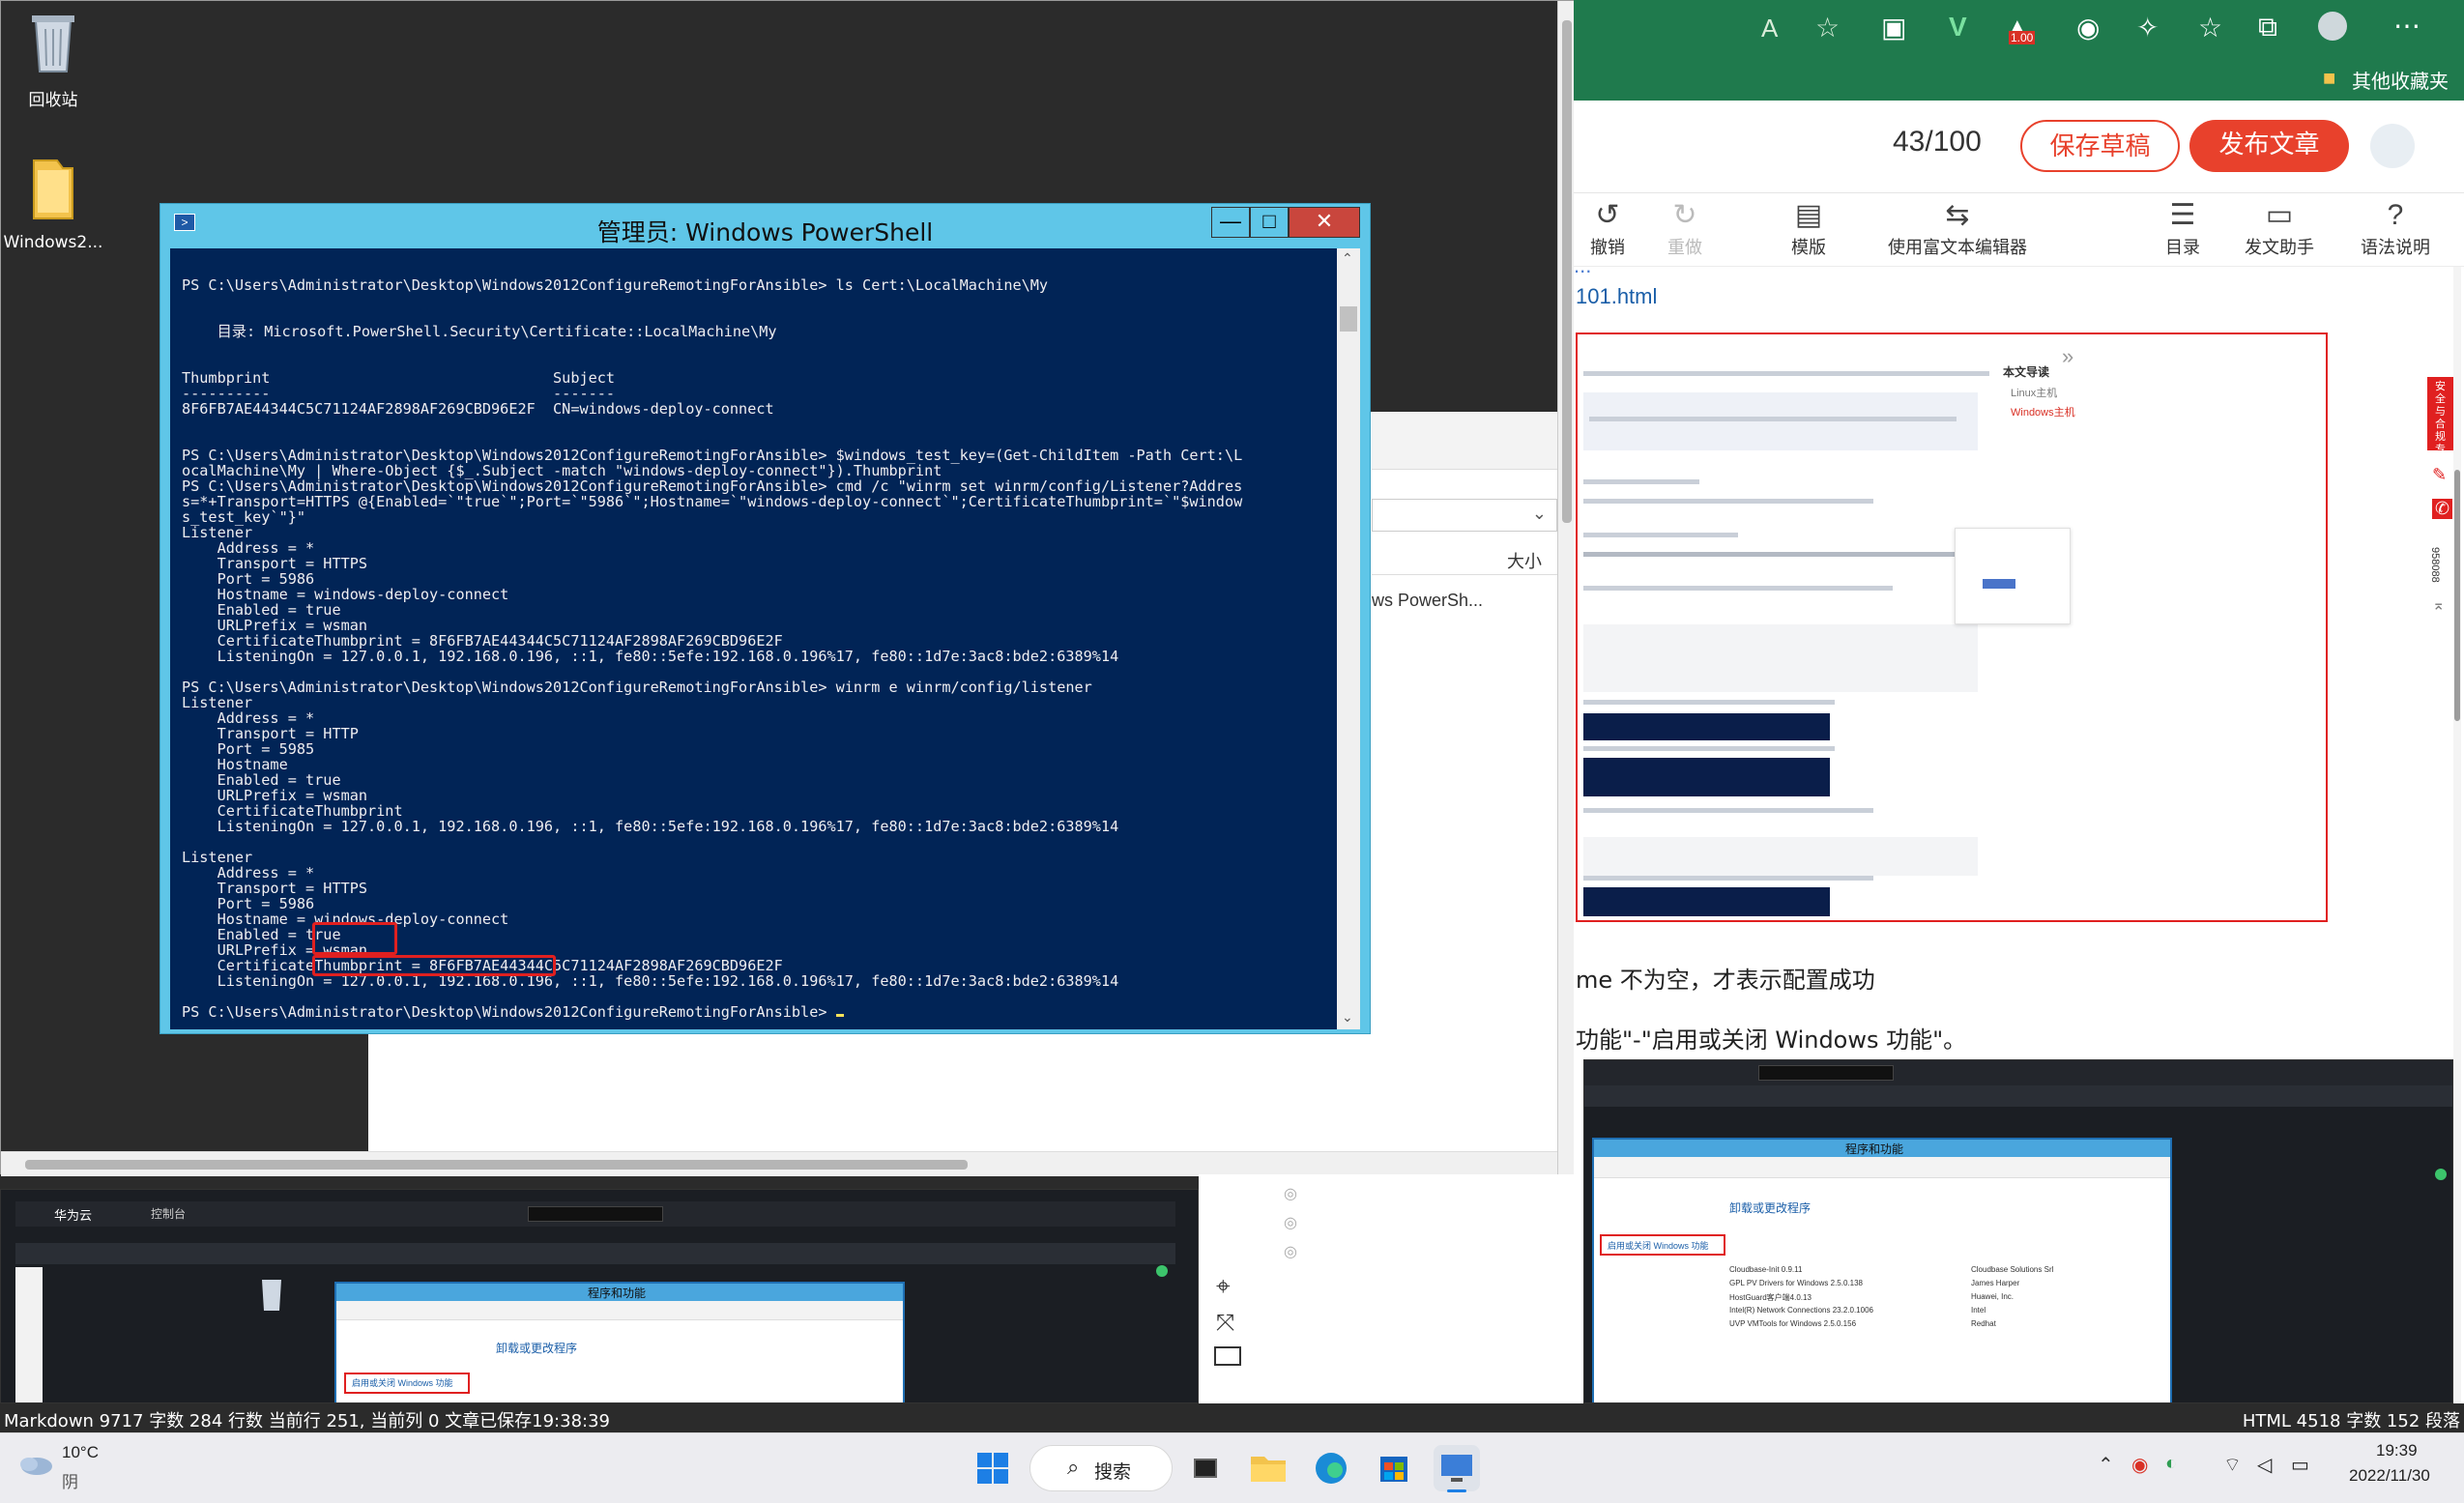  What do you see at coordinates (2043, 411) in the screenshot?
I see `toc-item-windows: Windows主机` at bounding box center [2043, 411].